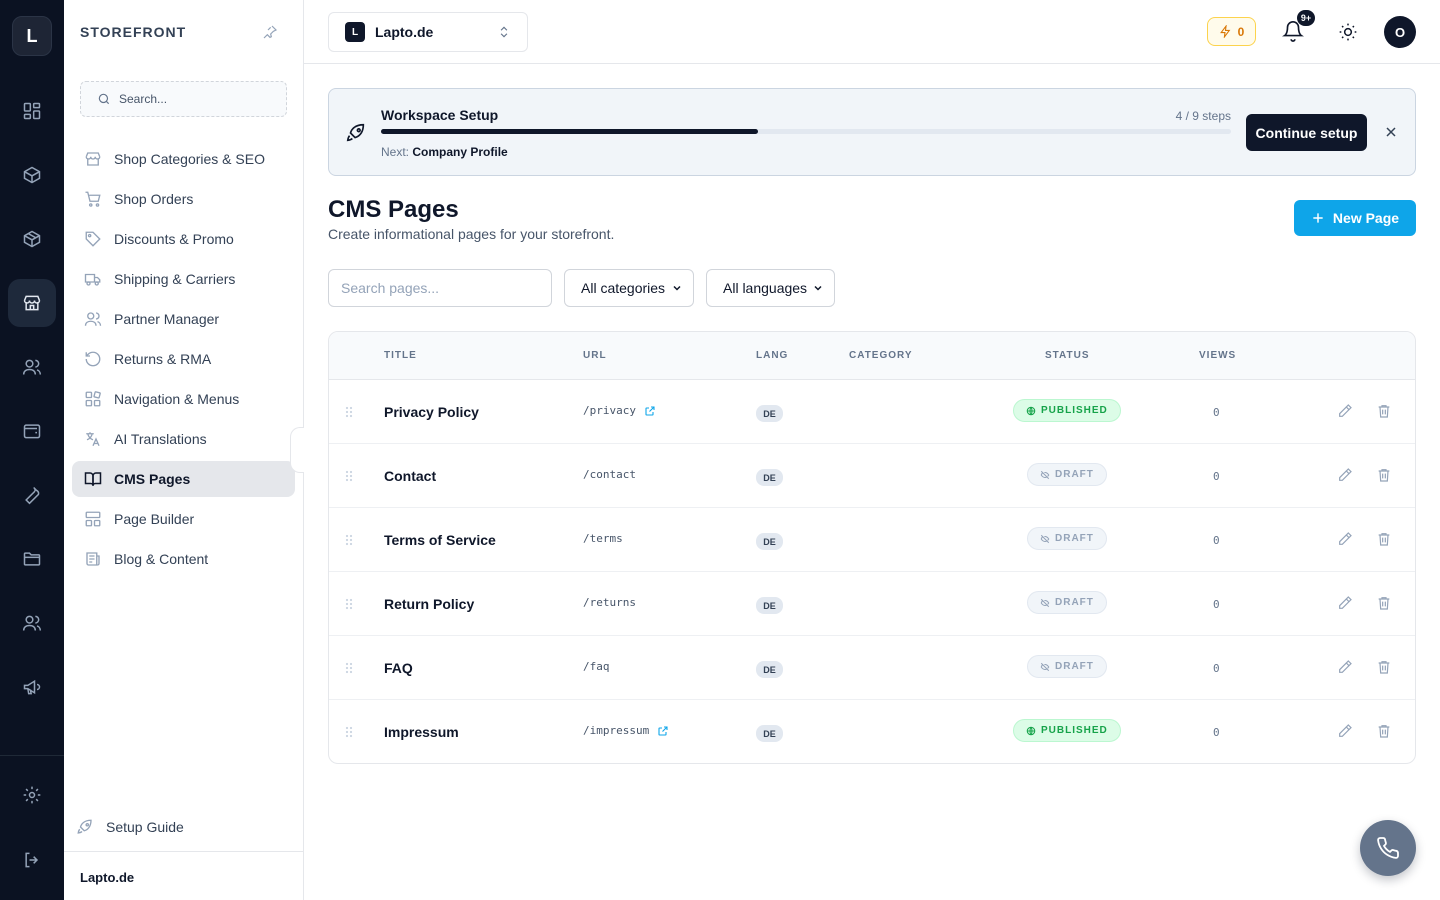 The height and width of the screenshot is (900, 1440). Describe the element at coordinates (183, 359) in the screenshot. I see `sidebar-item-returns: Returns & RMA` at that location.